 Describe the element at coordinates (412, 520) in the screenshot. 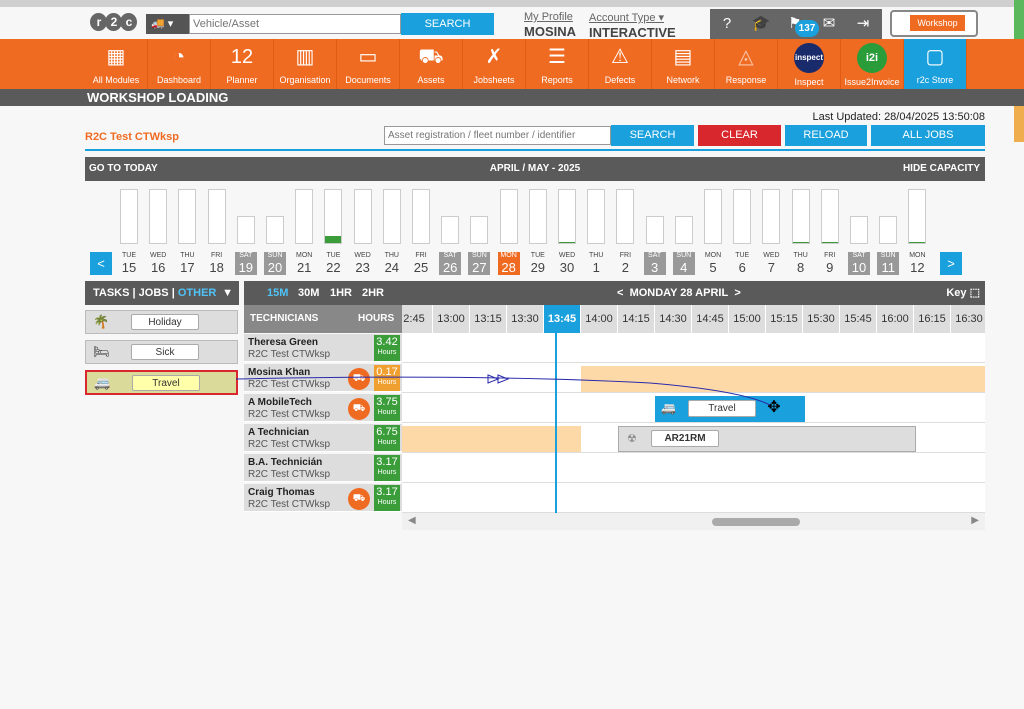

I see `scroll-left-arrow: ◀` at that location.